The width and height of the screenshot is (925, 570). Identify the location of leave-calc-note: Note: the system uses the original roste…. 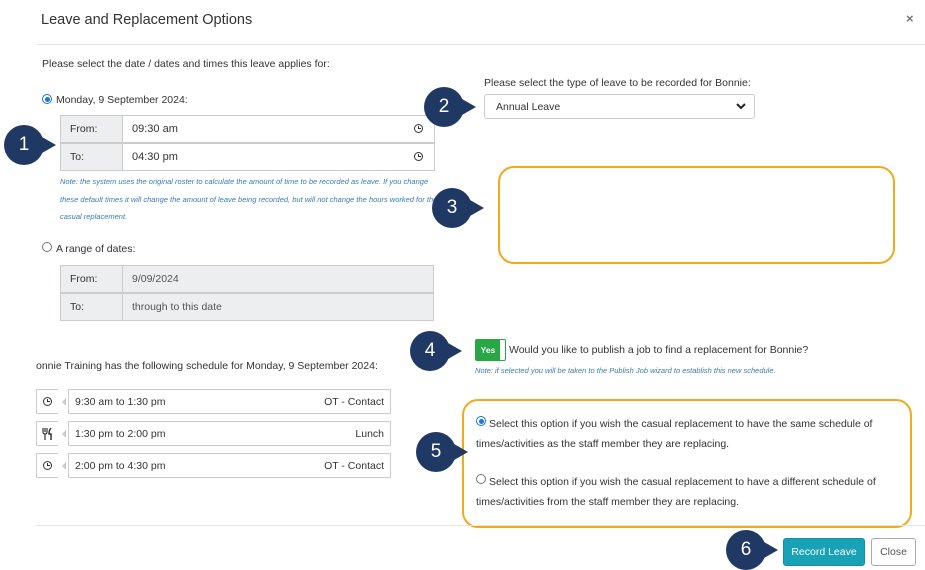
(249, 199).